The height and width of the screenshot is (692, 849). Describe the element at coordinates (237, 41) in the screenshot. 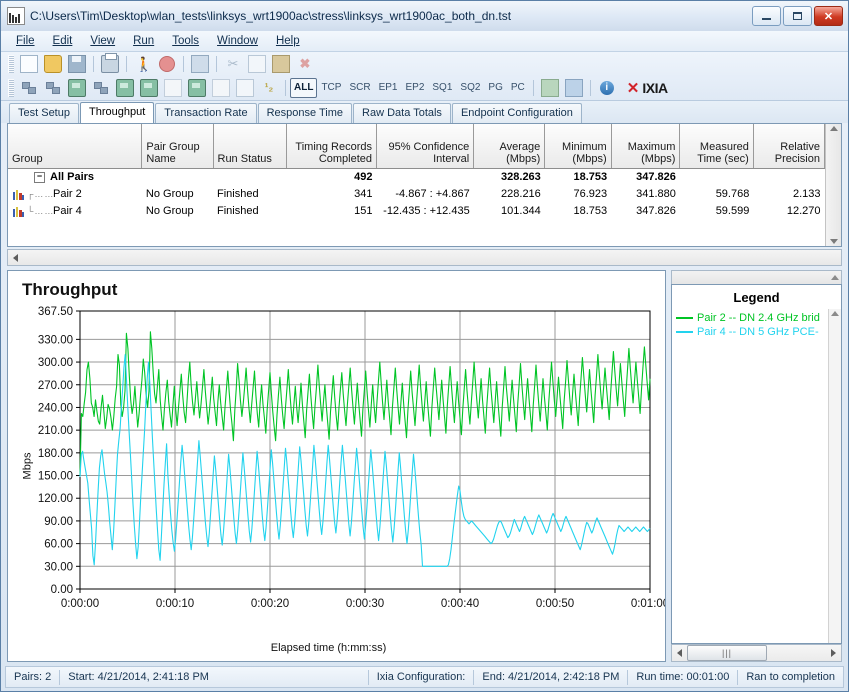

I see `menu-item-window: Window` at that location.